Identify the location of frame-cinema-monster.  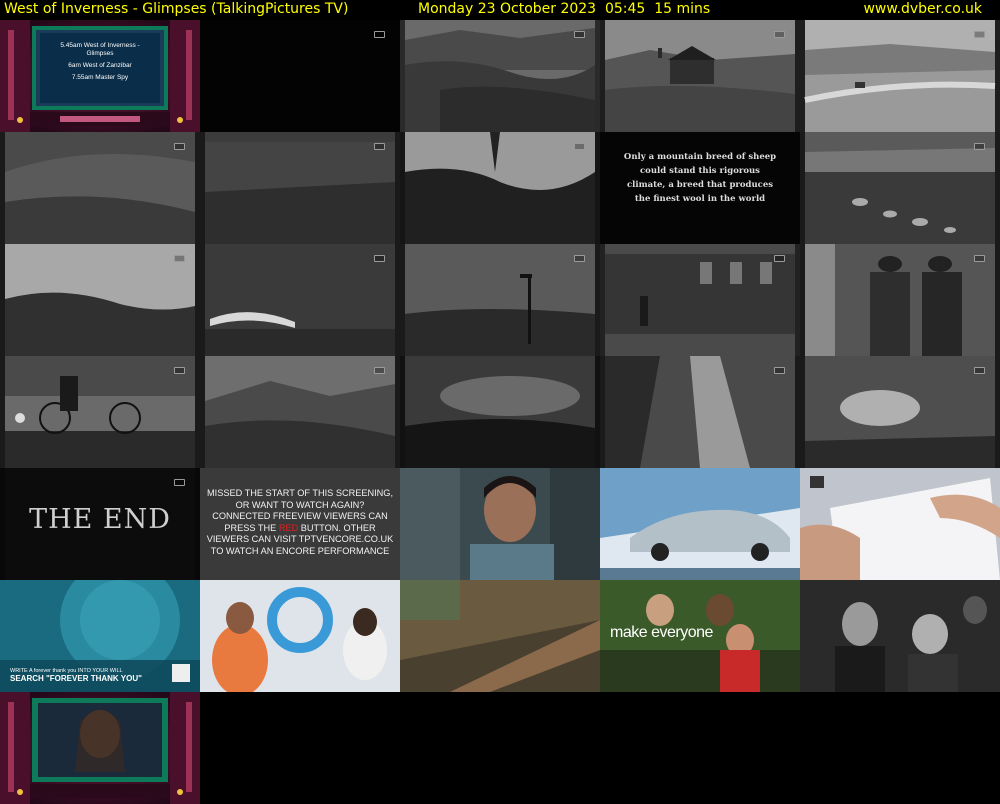
(100, 748).